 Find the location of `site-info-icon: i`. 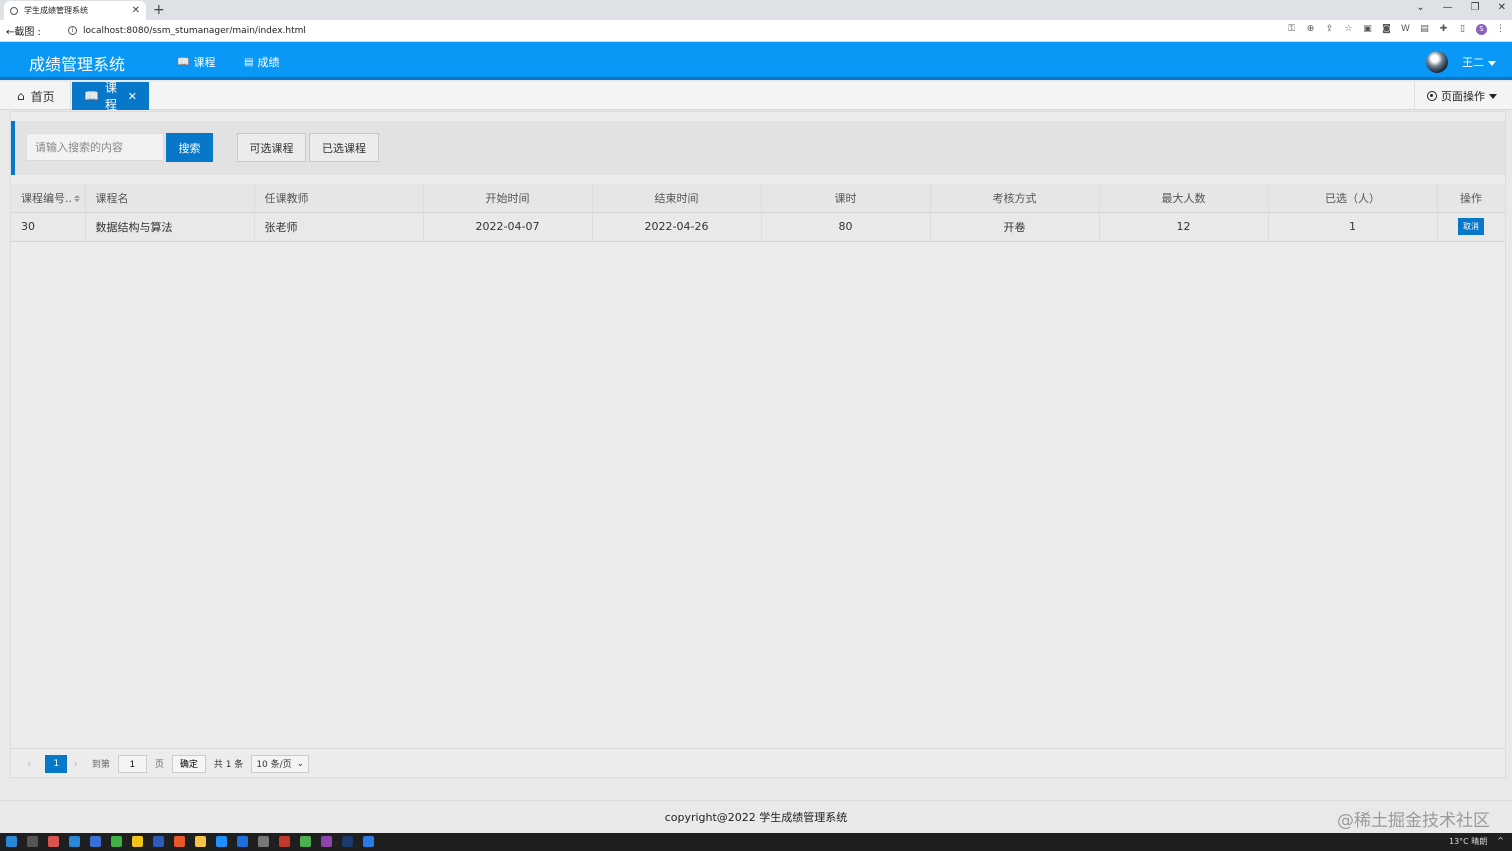

site-info-icon: i is located at coordinates (72, 30).